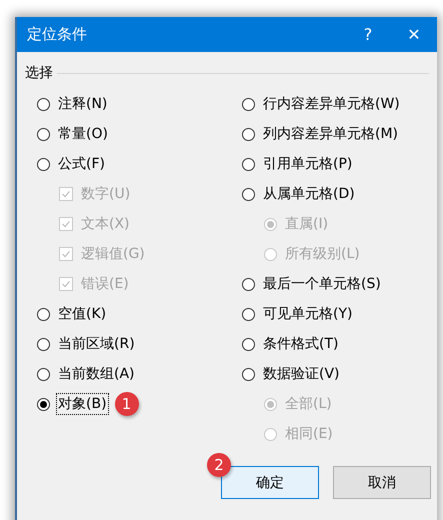 The image size is (443, 520). What do you see at coordinates (82, 314) in the screenshot?
I see `option-label: 空值(K)` at bounding box center [82, 314].